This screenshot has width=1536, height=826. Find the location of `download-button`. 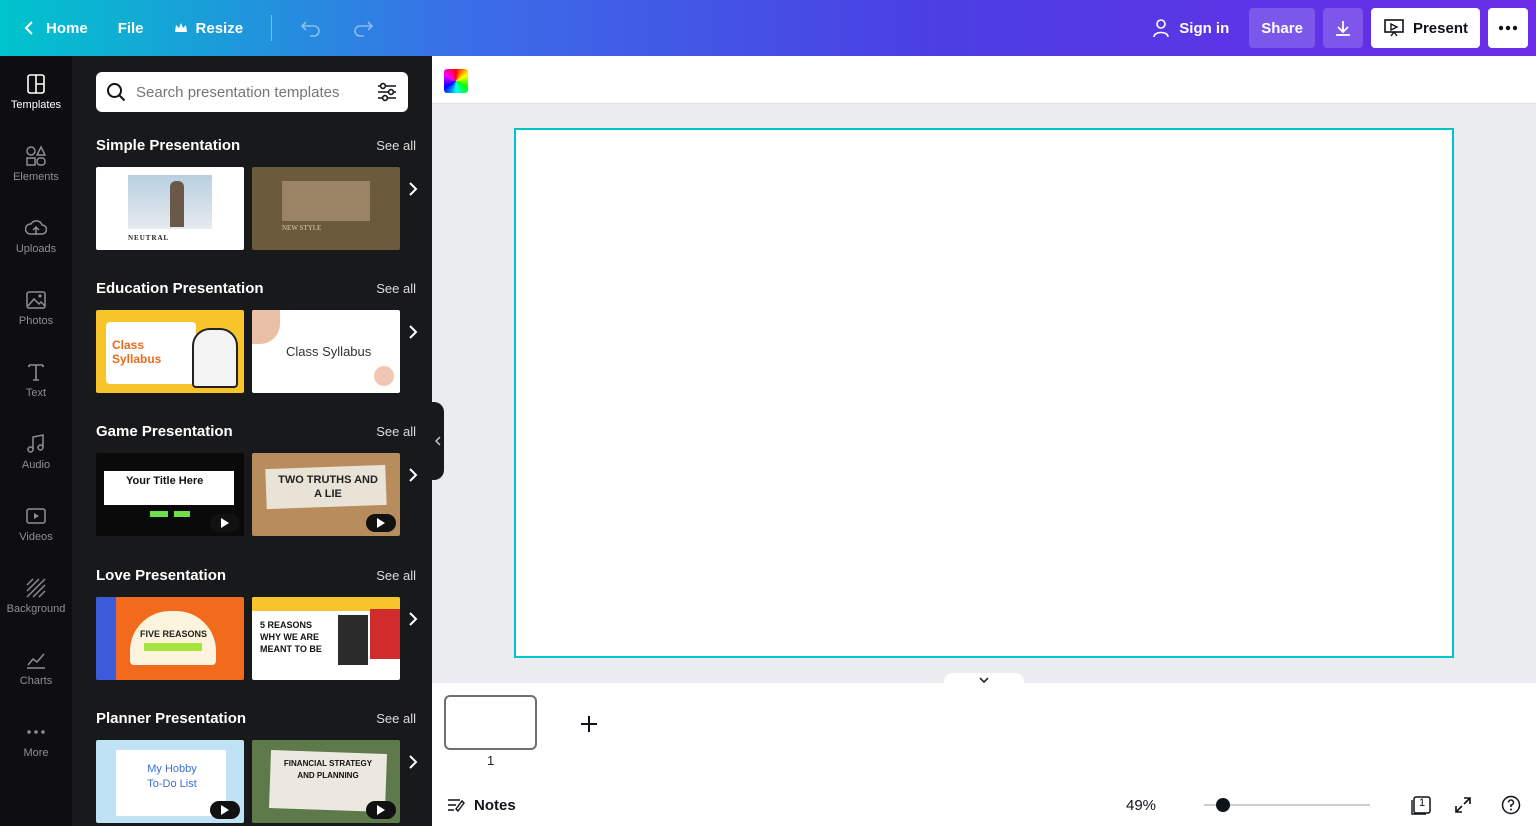

download-button is located at coordinates (1342, 28).